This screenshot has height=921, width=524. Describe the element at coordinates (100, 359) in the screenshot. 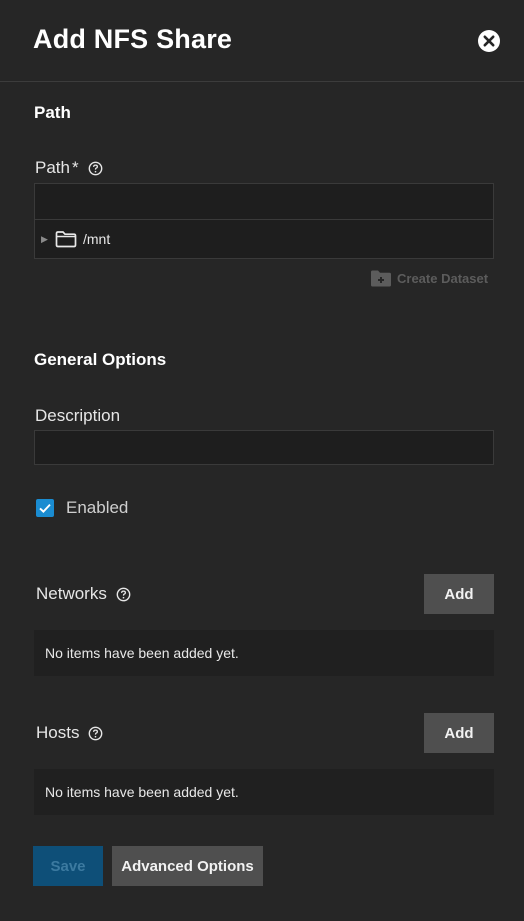

I see `general-options-title: General Options` at that location.